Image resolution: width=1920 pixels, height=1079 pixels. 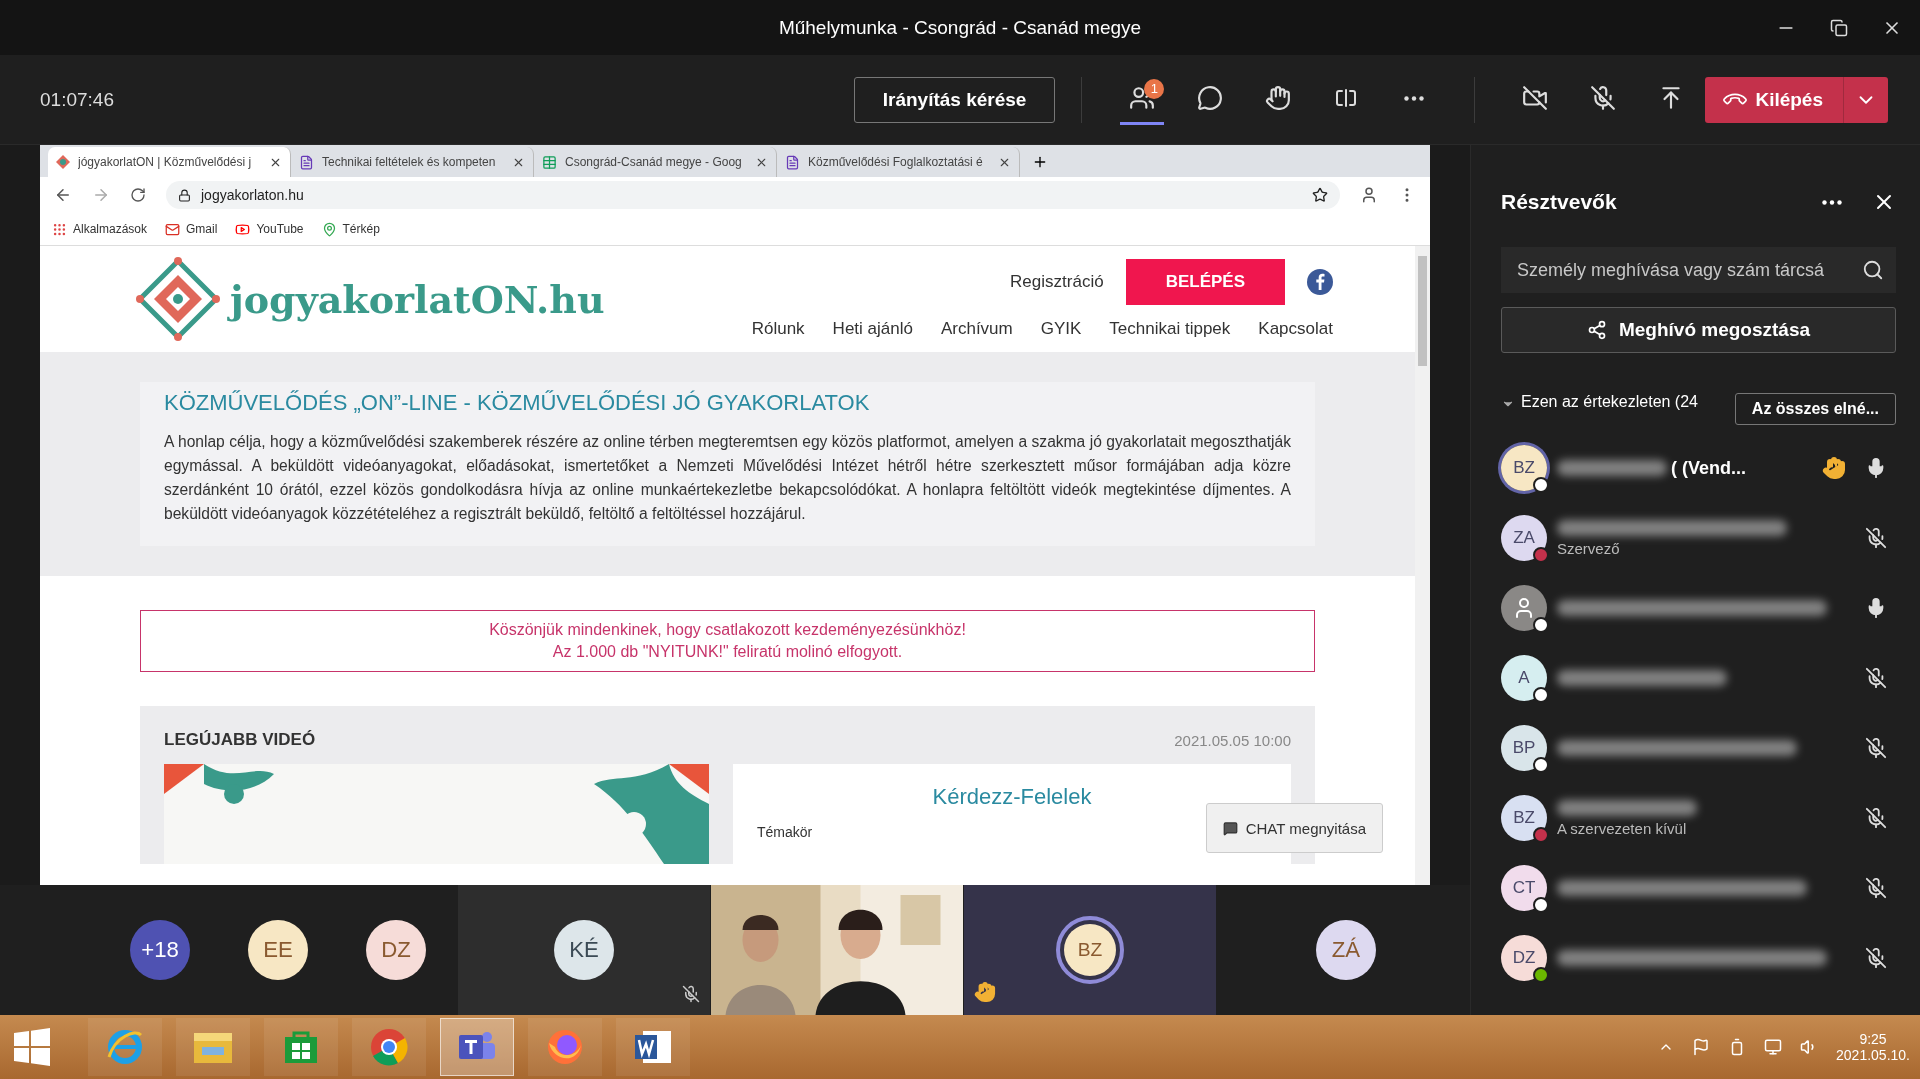 What do you see at coordinates (1320, 195) in the screenshot?
I see `bookmark-star-icon` at bounding box center [1320, 195].